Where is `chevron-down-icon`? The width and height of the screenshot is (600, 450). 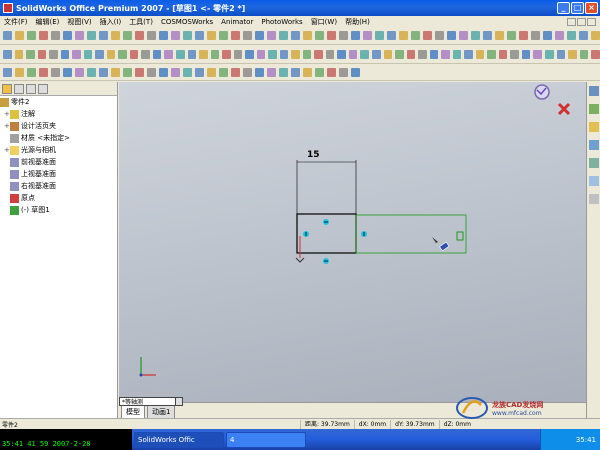 chevron-down-icon is located at coordinates (178, 401).